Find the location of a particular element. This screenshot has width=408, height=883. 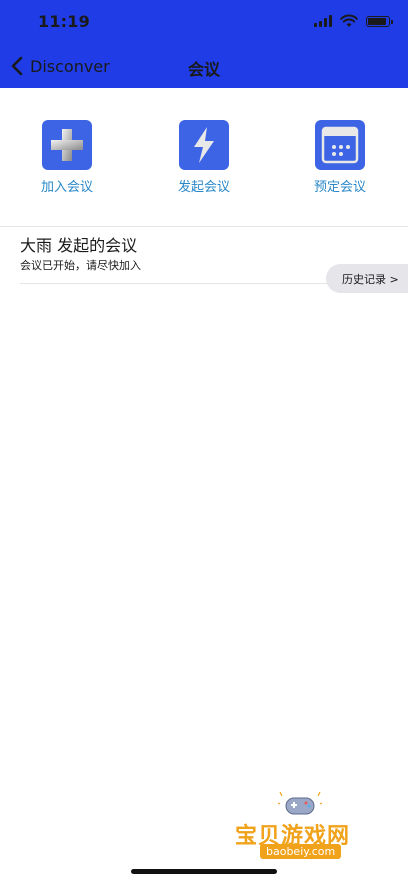

battery-icon is located at coordinates (379, 21).